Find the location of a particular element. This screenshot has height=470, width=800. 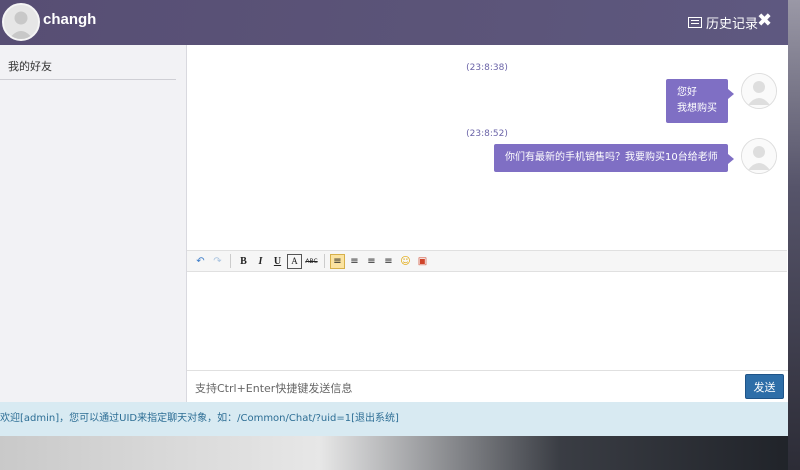

align-center-button: ≡ is located at coordinates (354, 261).